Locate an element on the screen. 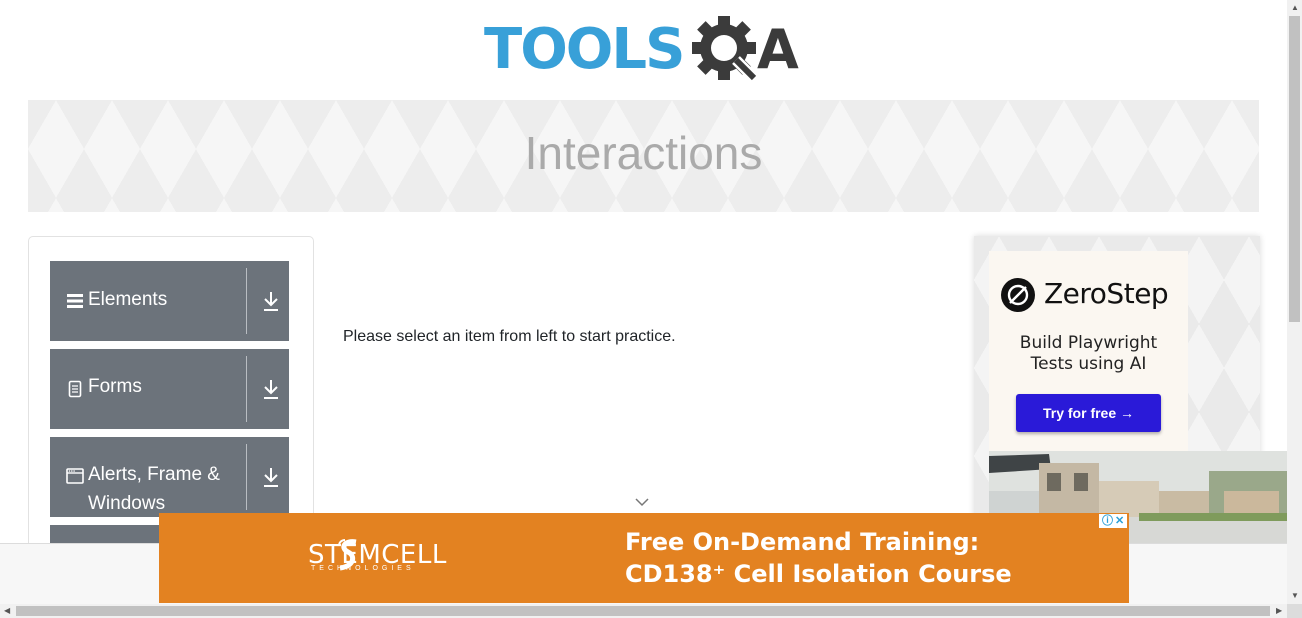 Image resolution: width=1302 pixels, height=618 pixels. scrollbar-corner is located at coordinates (1294, 611).